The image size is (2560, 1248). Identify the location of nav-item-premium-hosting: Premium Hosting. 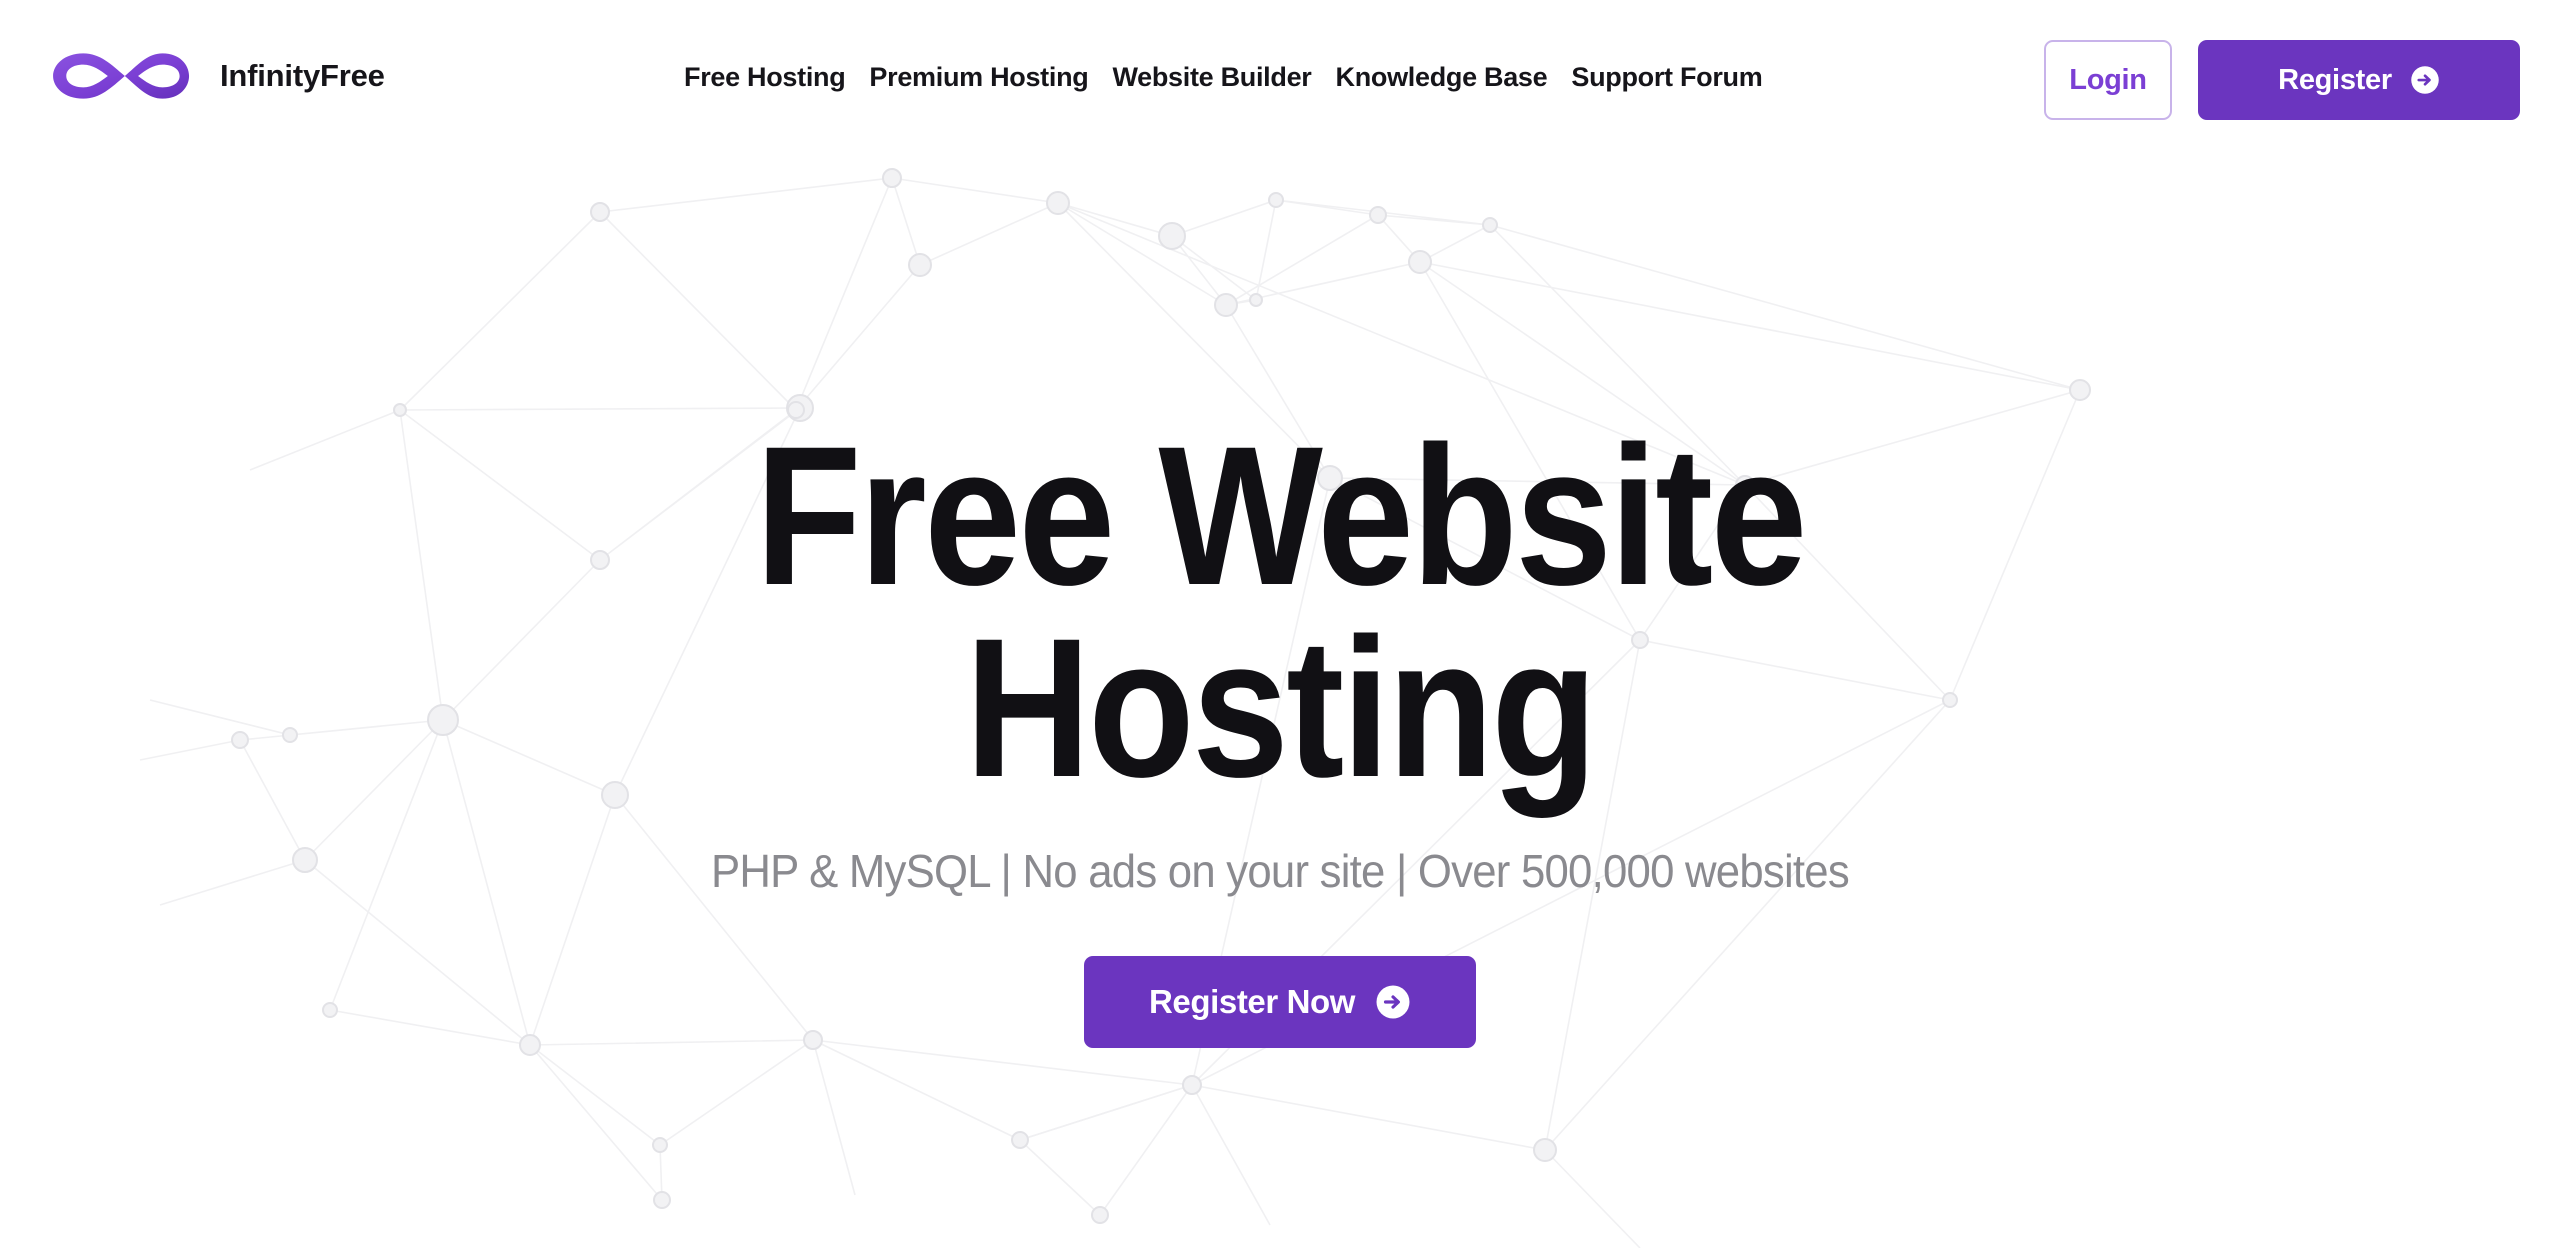
(978, 77).